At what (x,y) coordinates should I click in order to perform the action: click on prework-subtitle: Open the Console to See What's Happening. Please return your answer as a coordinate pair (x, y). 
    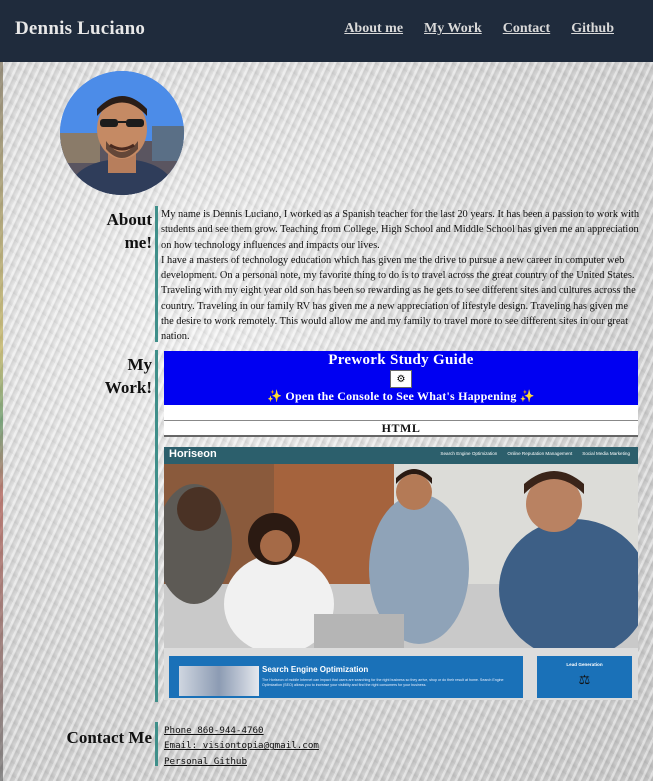
    Looking at the image, I should click on (401, 396).